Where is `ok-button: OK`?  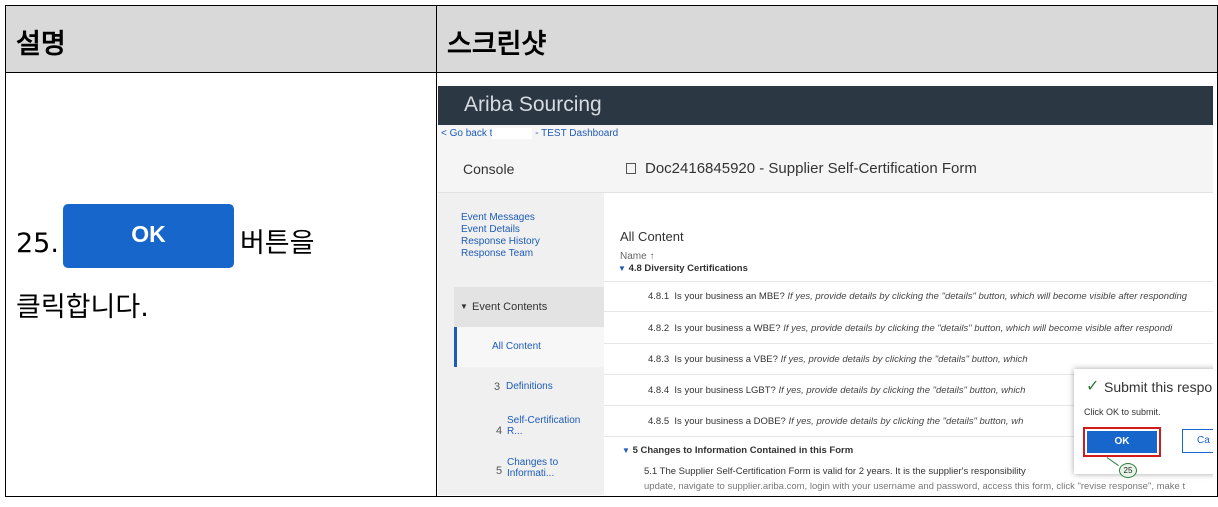
ok-button: OK is located at coordinates (1122, 442).